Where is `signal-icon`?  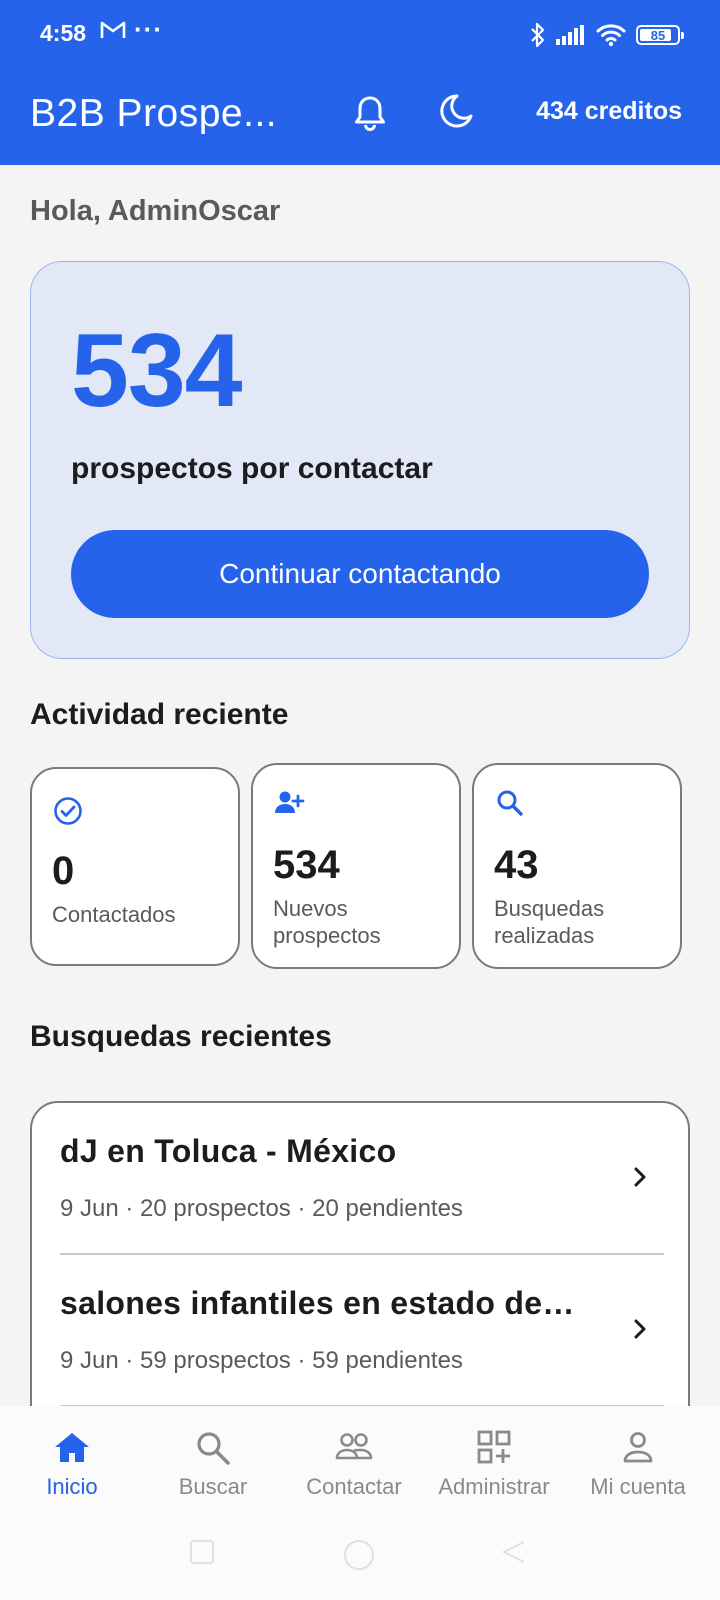 signal-icon is located at coordinates (570, 35).